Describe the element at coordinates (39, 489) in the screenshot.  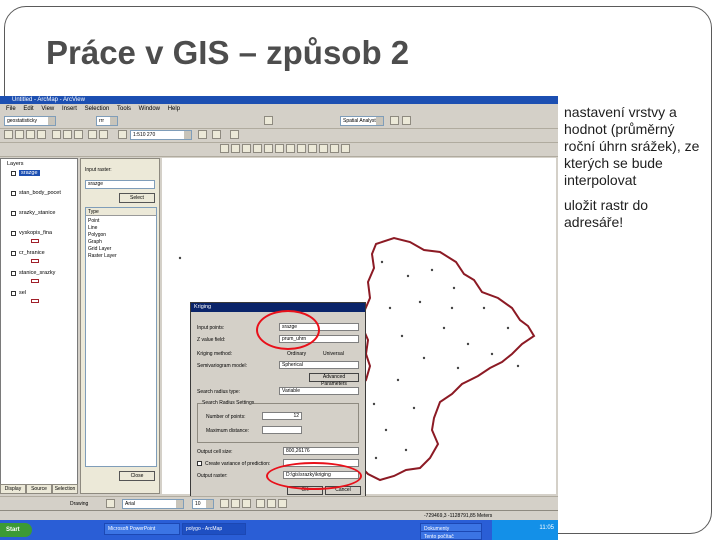
I see `tab-source: Source` at that location.